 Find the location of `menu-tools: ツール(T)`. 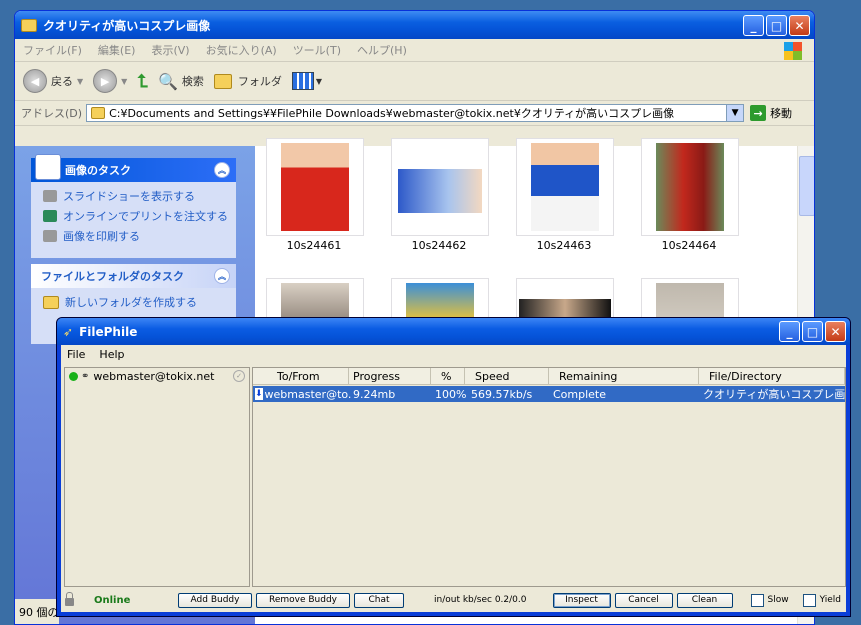

menu-tools: ツール(T) is located at coordinates (317, 50).